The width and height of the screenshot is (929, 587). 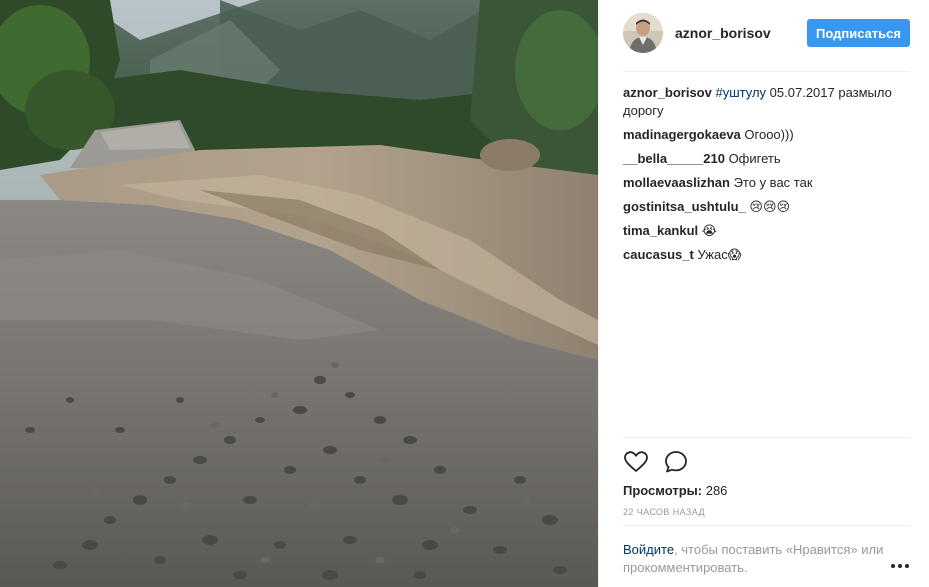 What do you see at coordinates (648, 549) in the screenshot?
I see `login-link: Войдите` at bounding box center [648, 549].